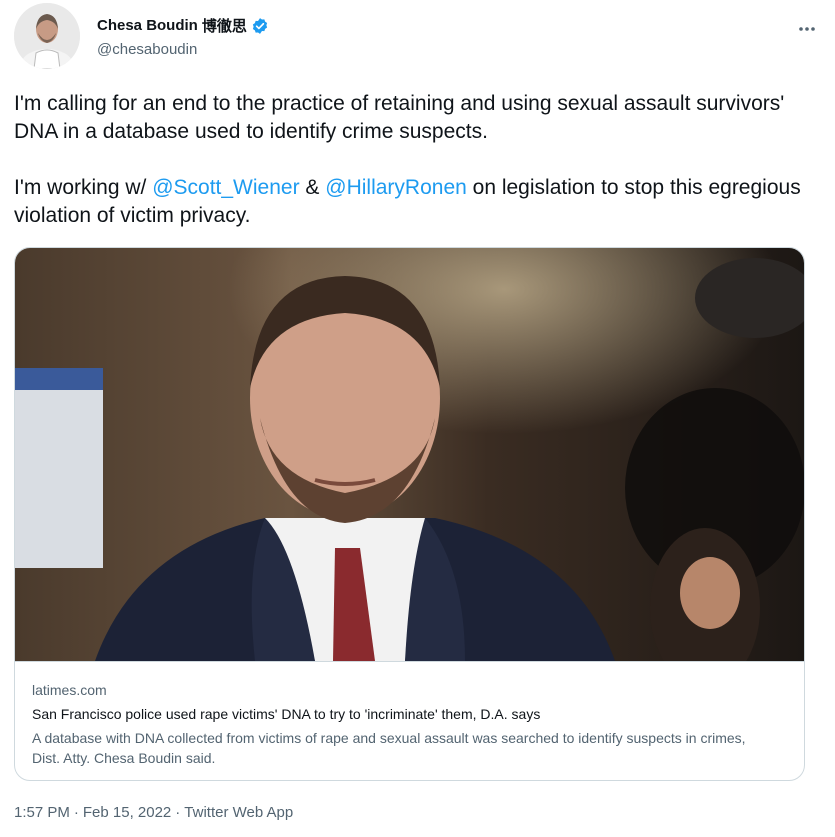 This screenshot has height=837, width=835. Describe the element at coordinates (417, 39) in the screenshot. I see `tweet-header: Chesa Boudin 博徹思 @chesaboudin` at that location.